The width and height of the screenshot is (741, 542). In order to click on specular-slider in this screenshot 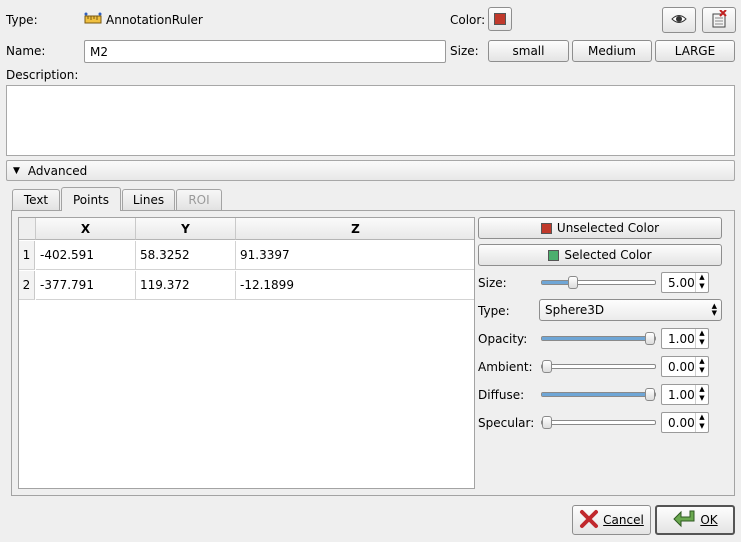, I will do `click(598, 422)`.